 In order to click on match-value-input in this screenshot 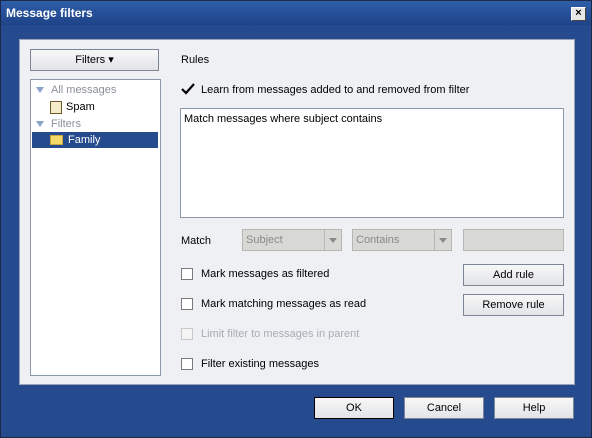, I will do `click(513, 240)`.